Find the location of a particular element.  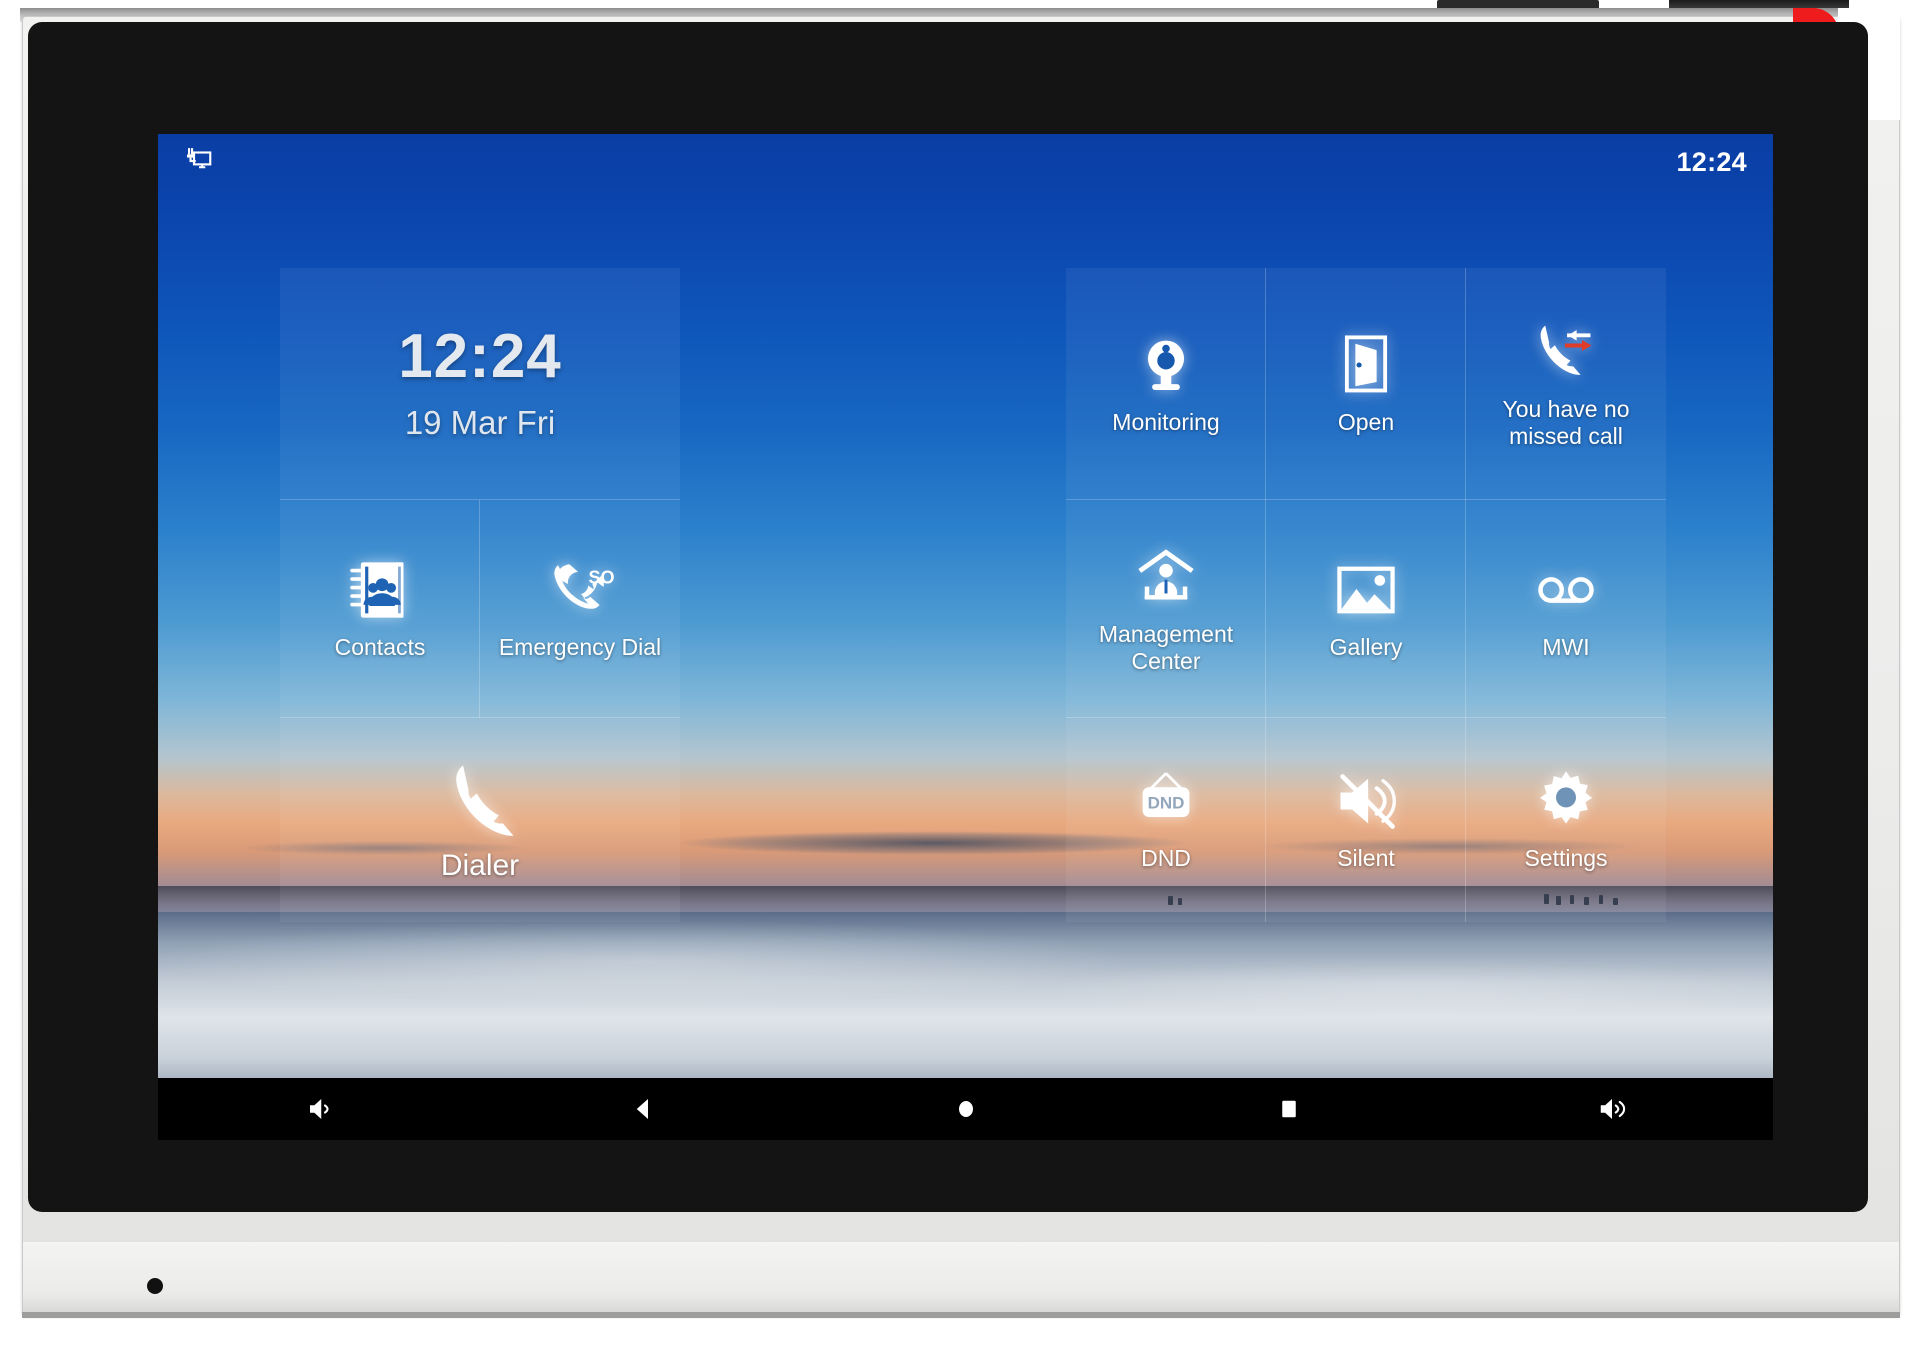

tile-dnd: DND DND is located at coordinates (1166, 820).